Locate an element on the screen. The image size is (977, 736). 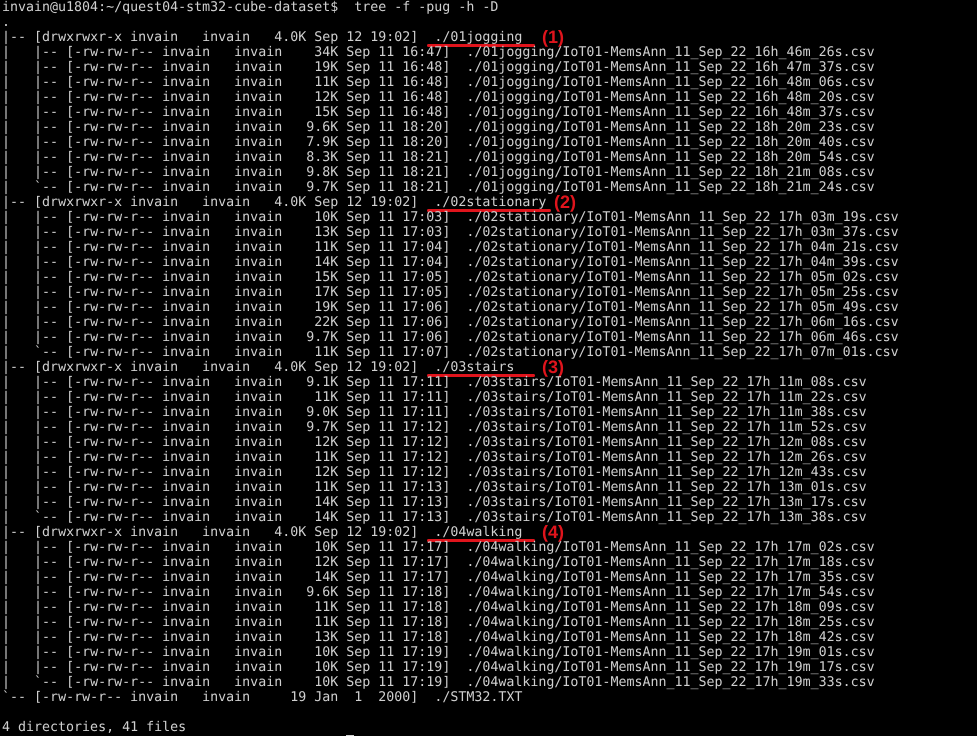
file-info: [-rw-rw-r-- invain invain 11K Sep 11 16:48] is located at coordinates (258, 82).